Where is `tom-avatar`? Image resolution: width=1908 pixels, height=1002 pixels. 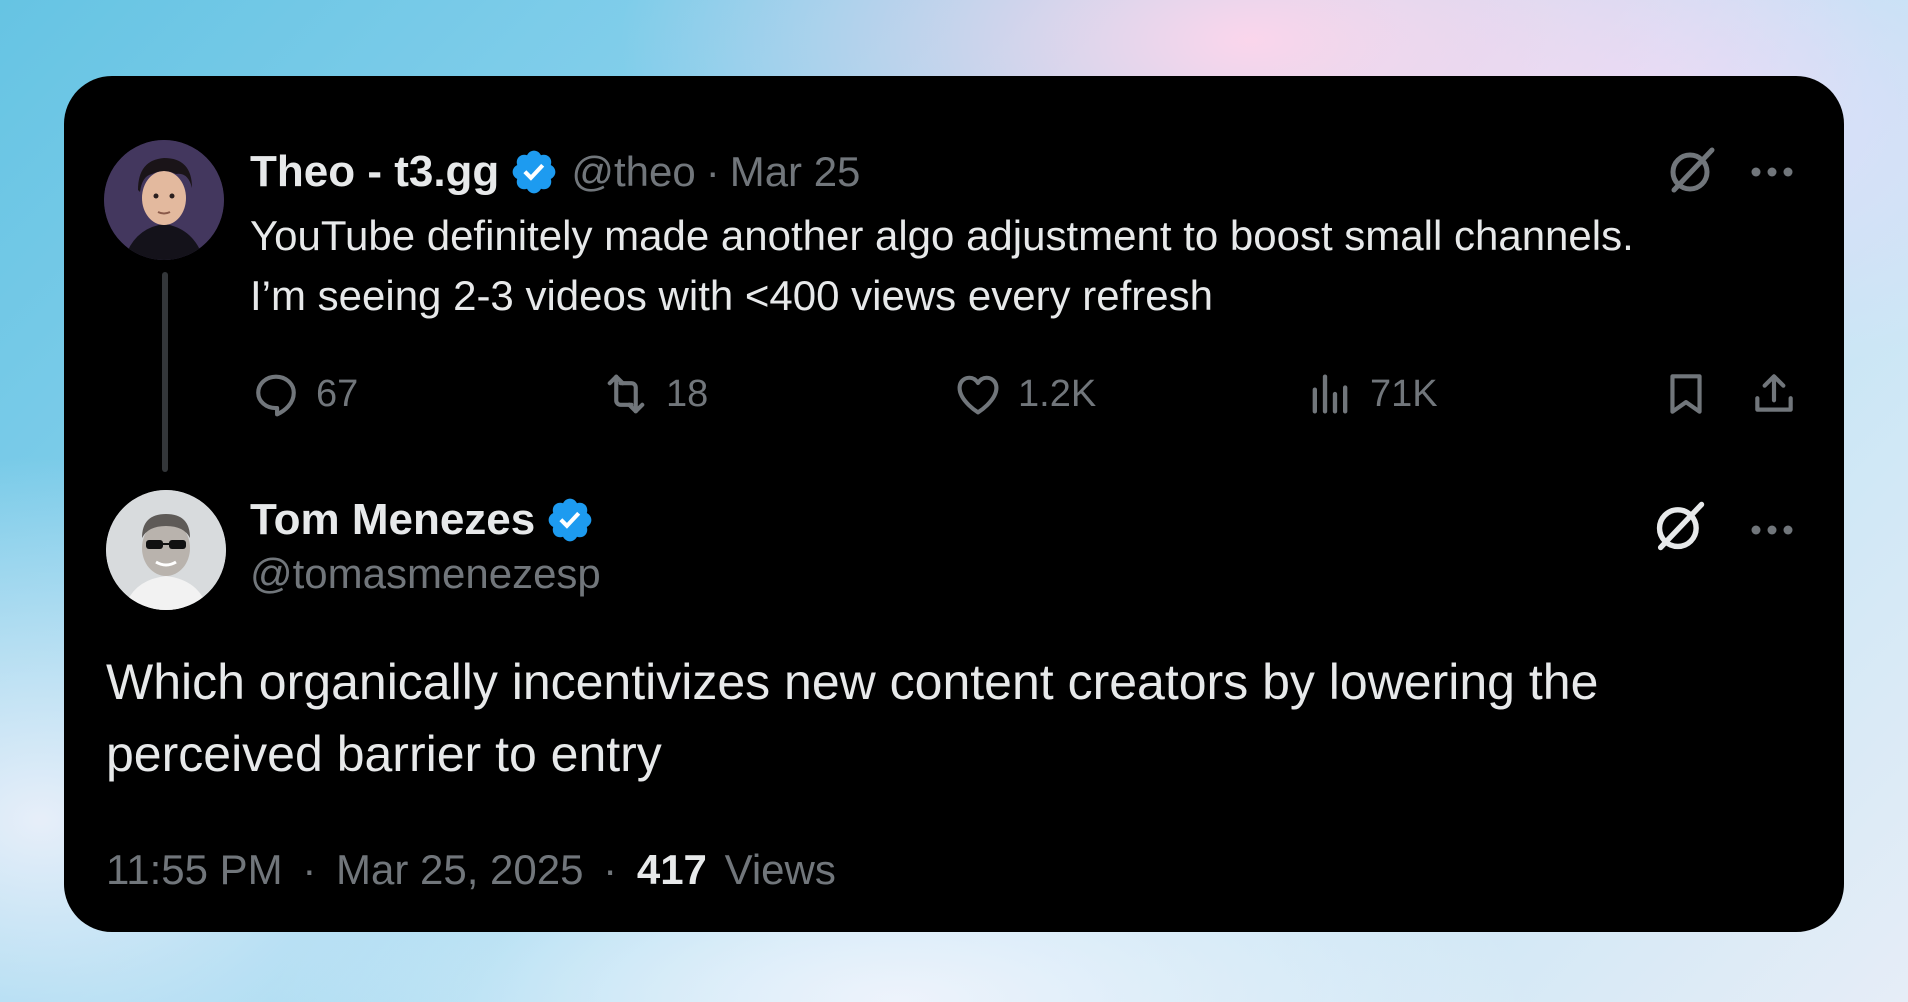
tom-avatar is located at coordinates (166, 550).